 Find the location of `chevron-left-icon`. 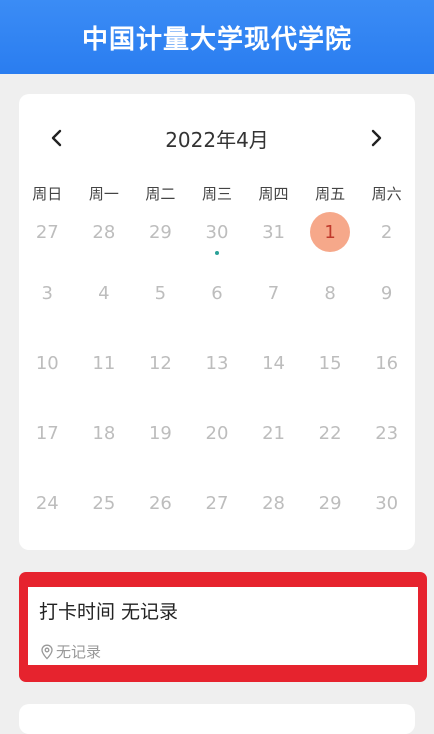

chevron-left-icon is located at coordinates (56, 138).